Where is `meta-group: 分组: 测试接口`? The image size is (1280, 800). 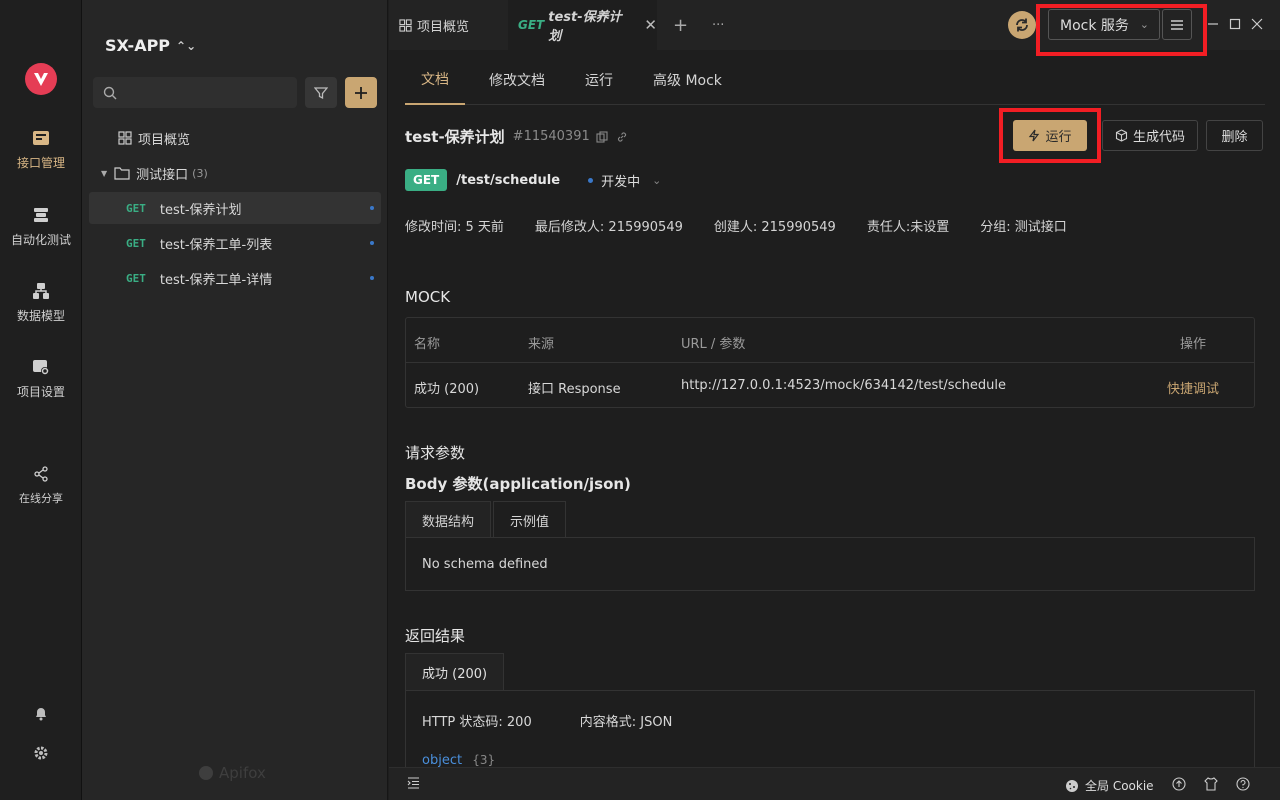
meta-group: 分组: 测试接口 is located at coordinates (1023, 227).